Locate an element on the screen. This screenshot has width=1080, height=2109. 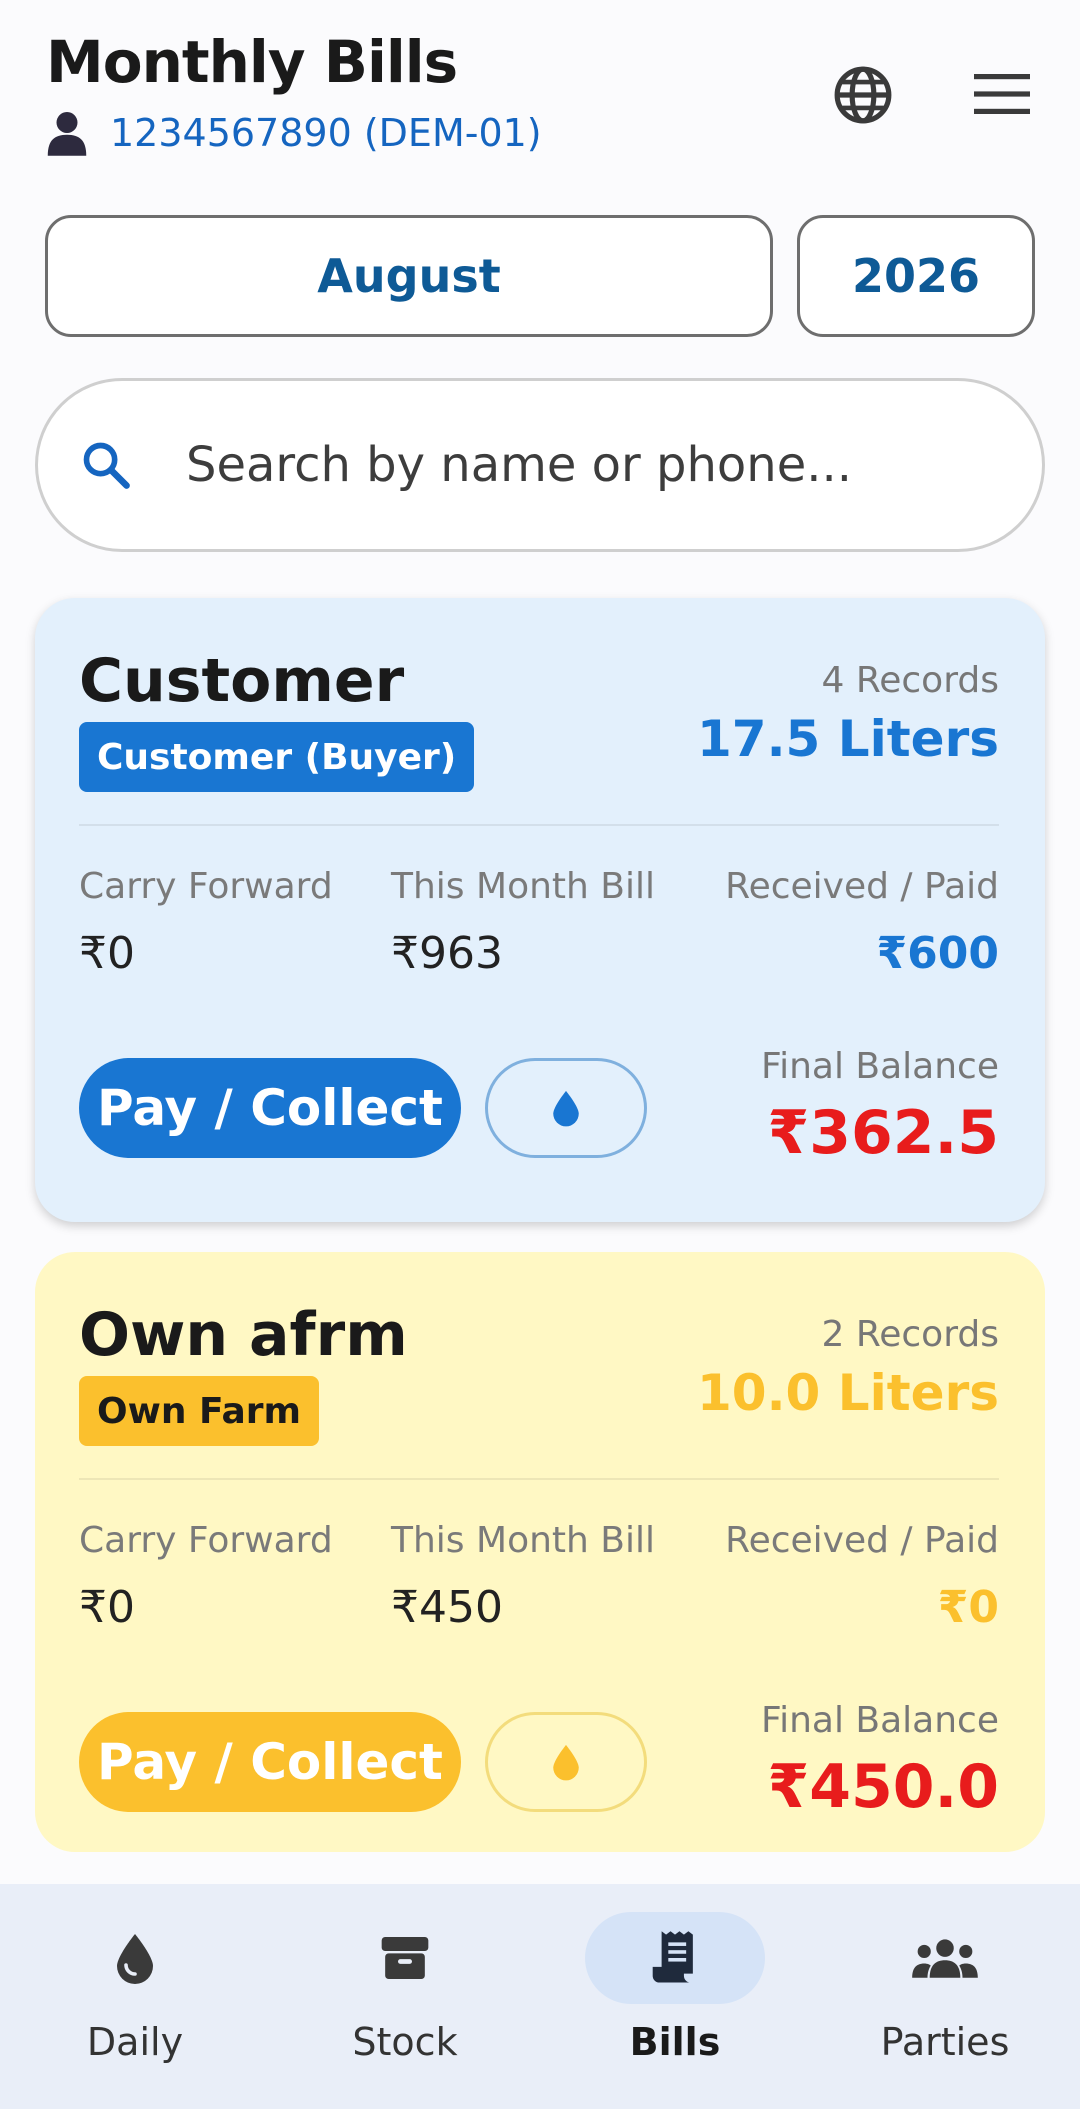
nav-daily-pill is located at coordinates (135, 1958).